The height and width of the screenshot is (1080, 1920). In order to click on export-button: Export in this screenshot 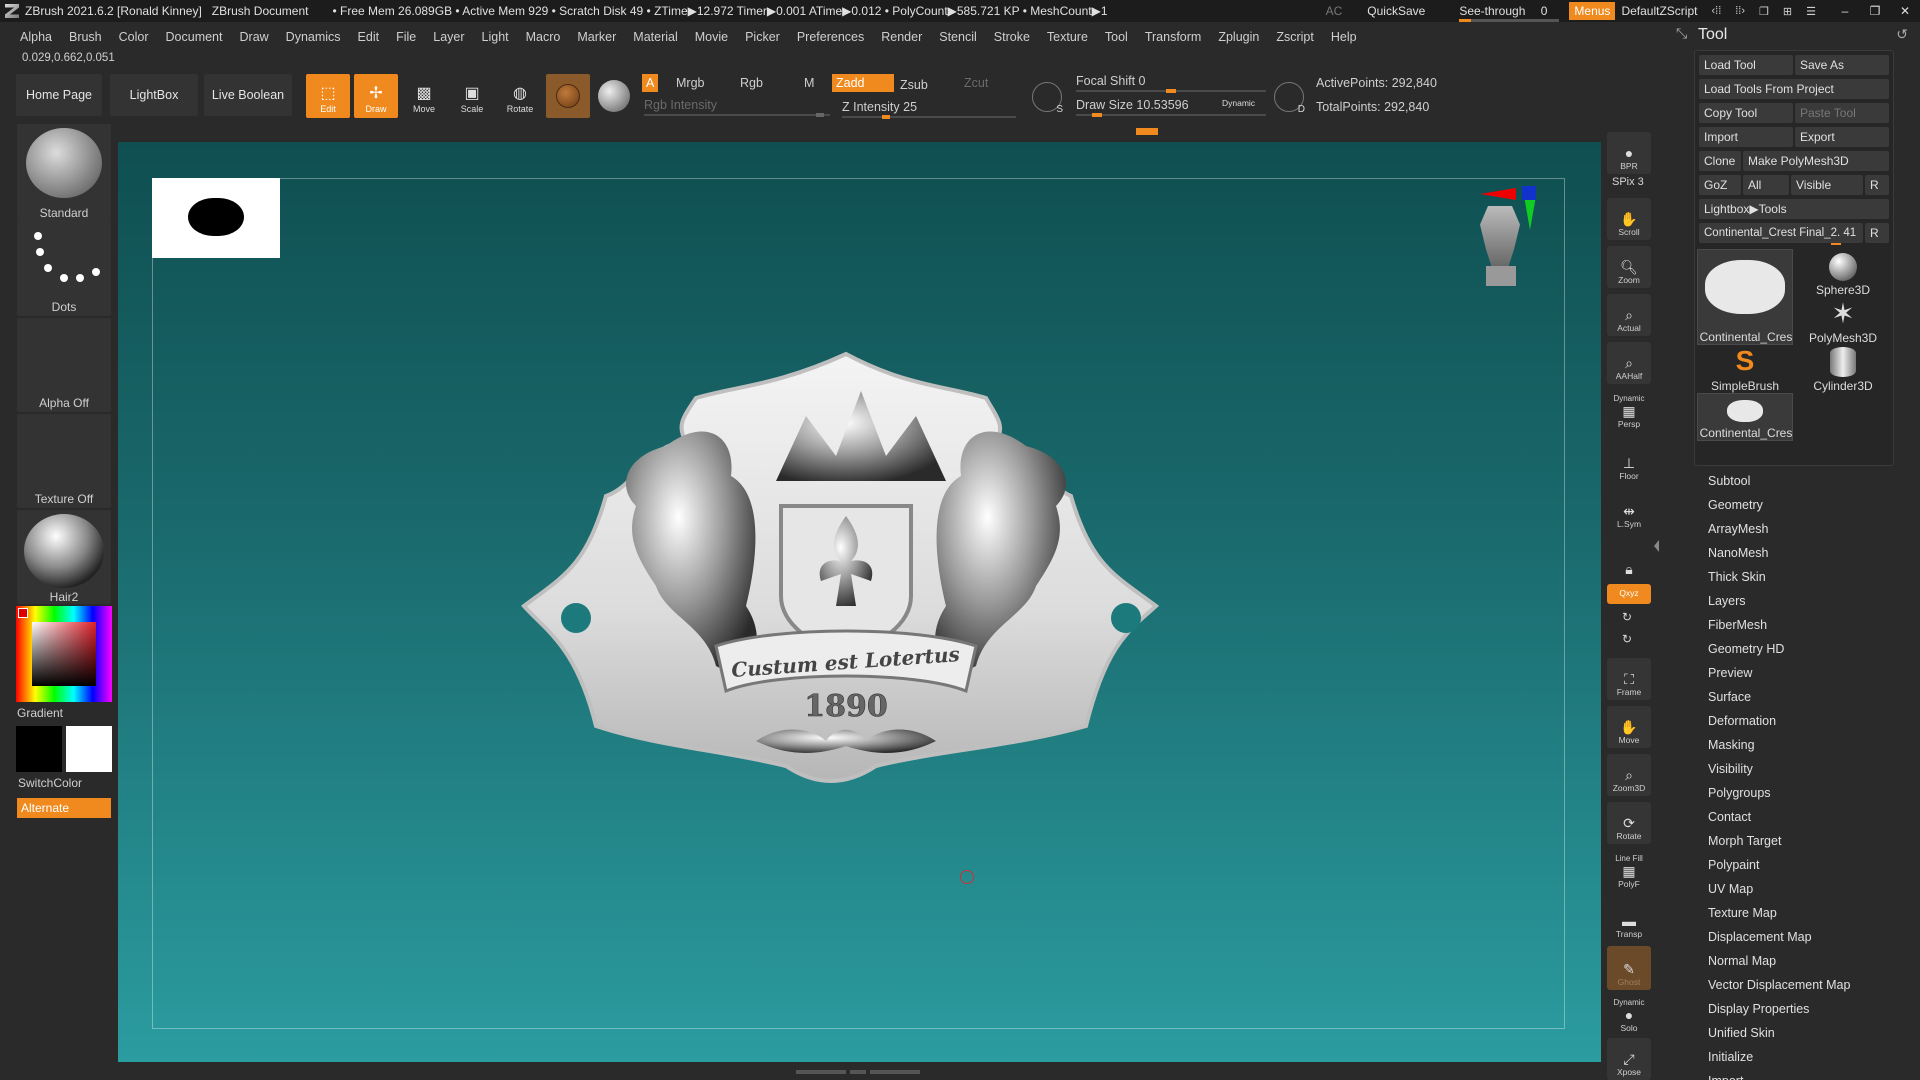, I will do `click(1842, 137)`.